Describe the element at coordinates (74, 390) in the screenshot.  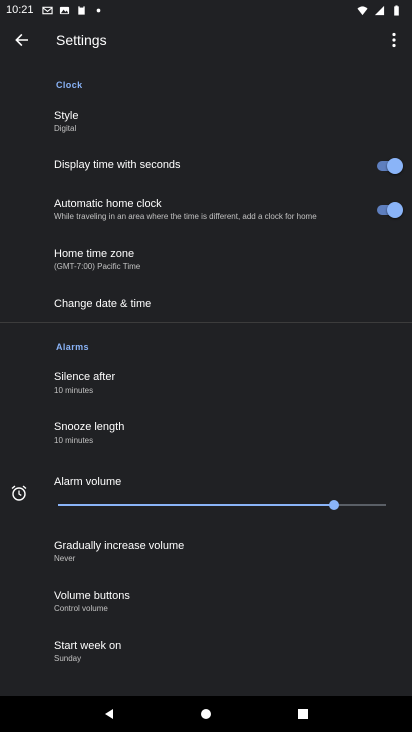
I see `pref-silence-after-summary: 10 minutes` at that location.